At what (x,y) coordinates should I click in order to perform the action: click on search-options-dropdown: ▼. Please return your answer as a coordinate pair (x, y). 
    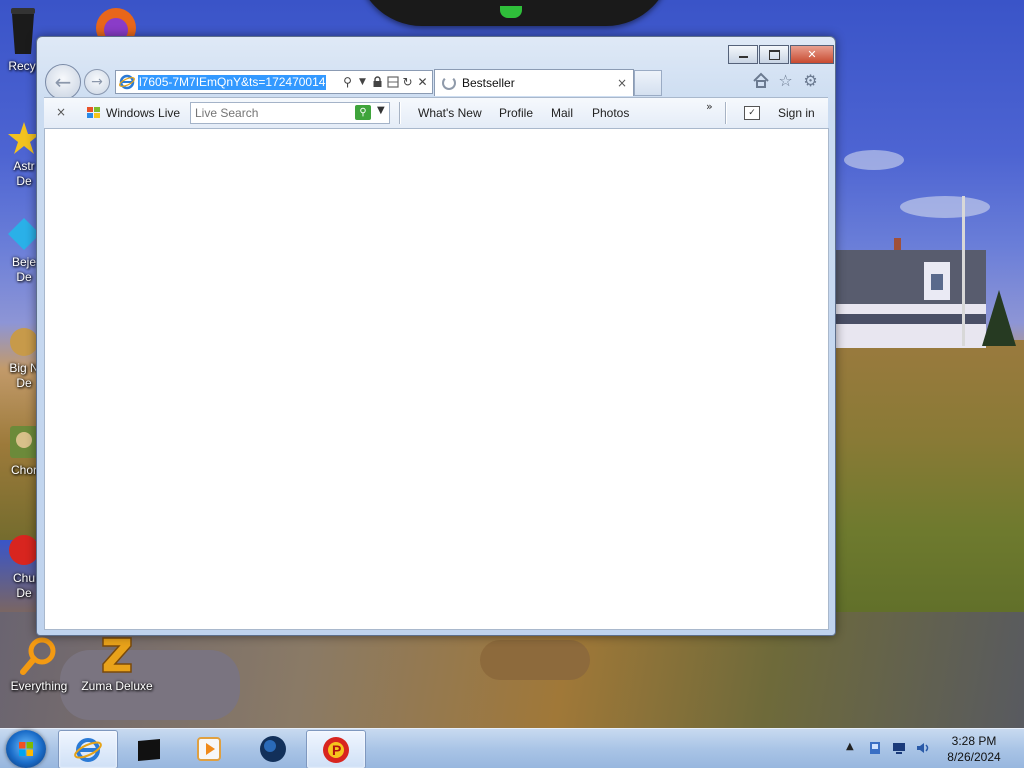
    Looking at the image, I should click on (381, 110).